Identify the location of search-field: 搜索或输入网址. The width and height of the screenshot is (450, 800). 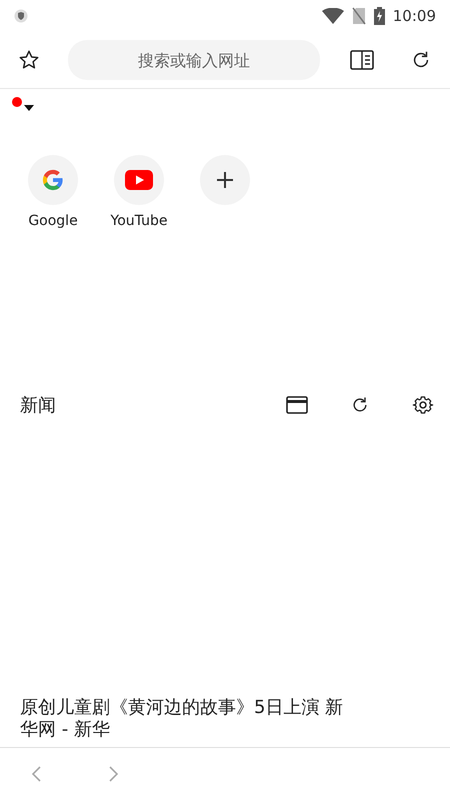
(194, 60).